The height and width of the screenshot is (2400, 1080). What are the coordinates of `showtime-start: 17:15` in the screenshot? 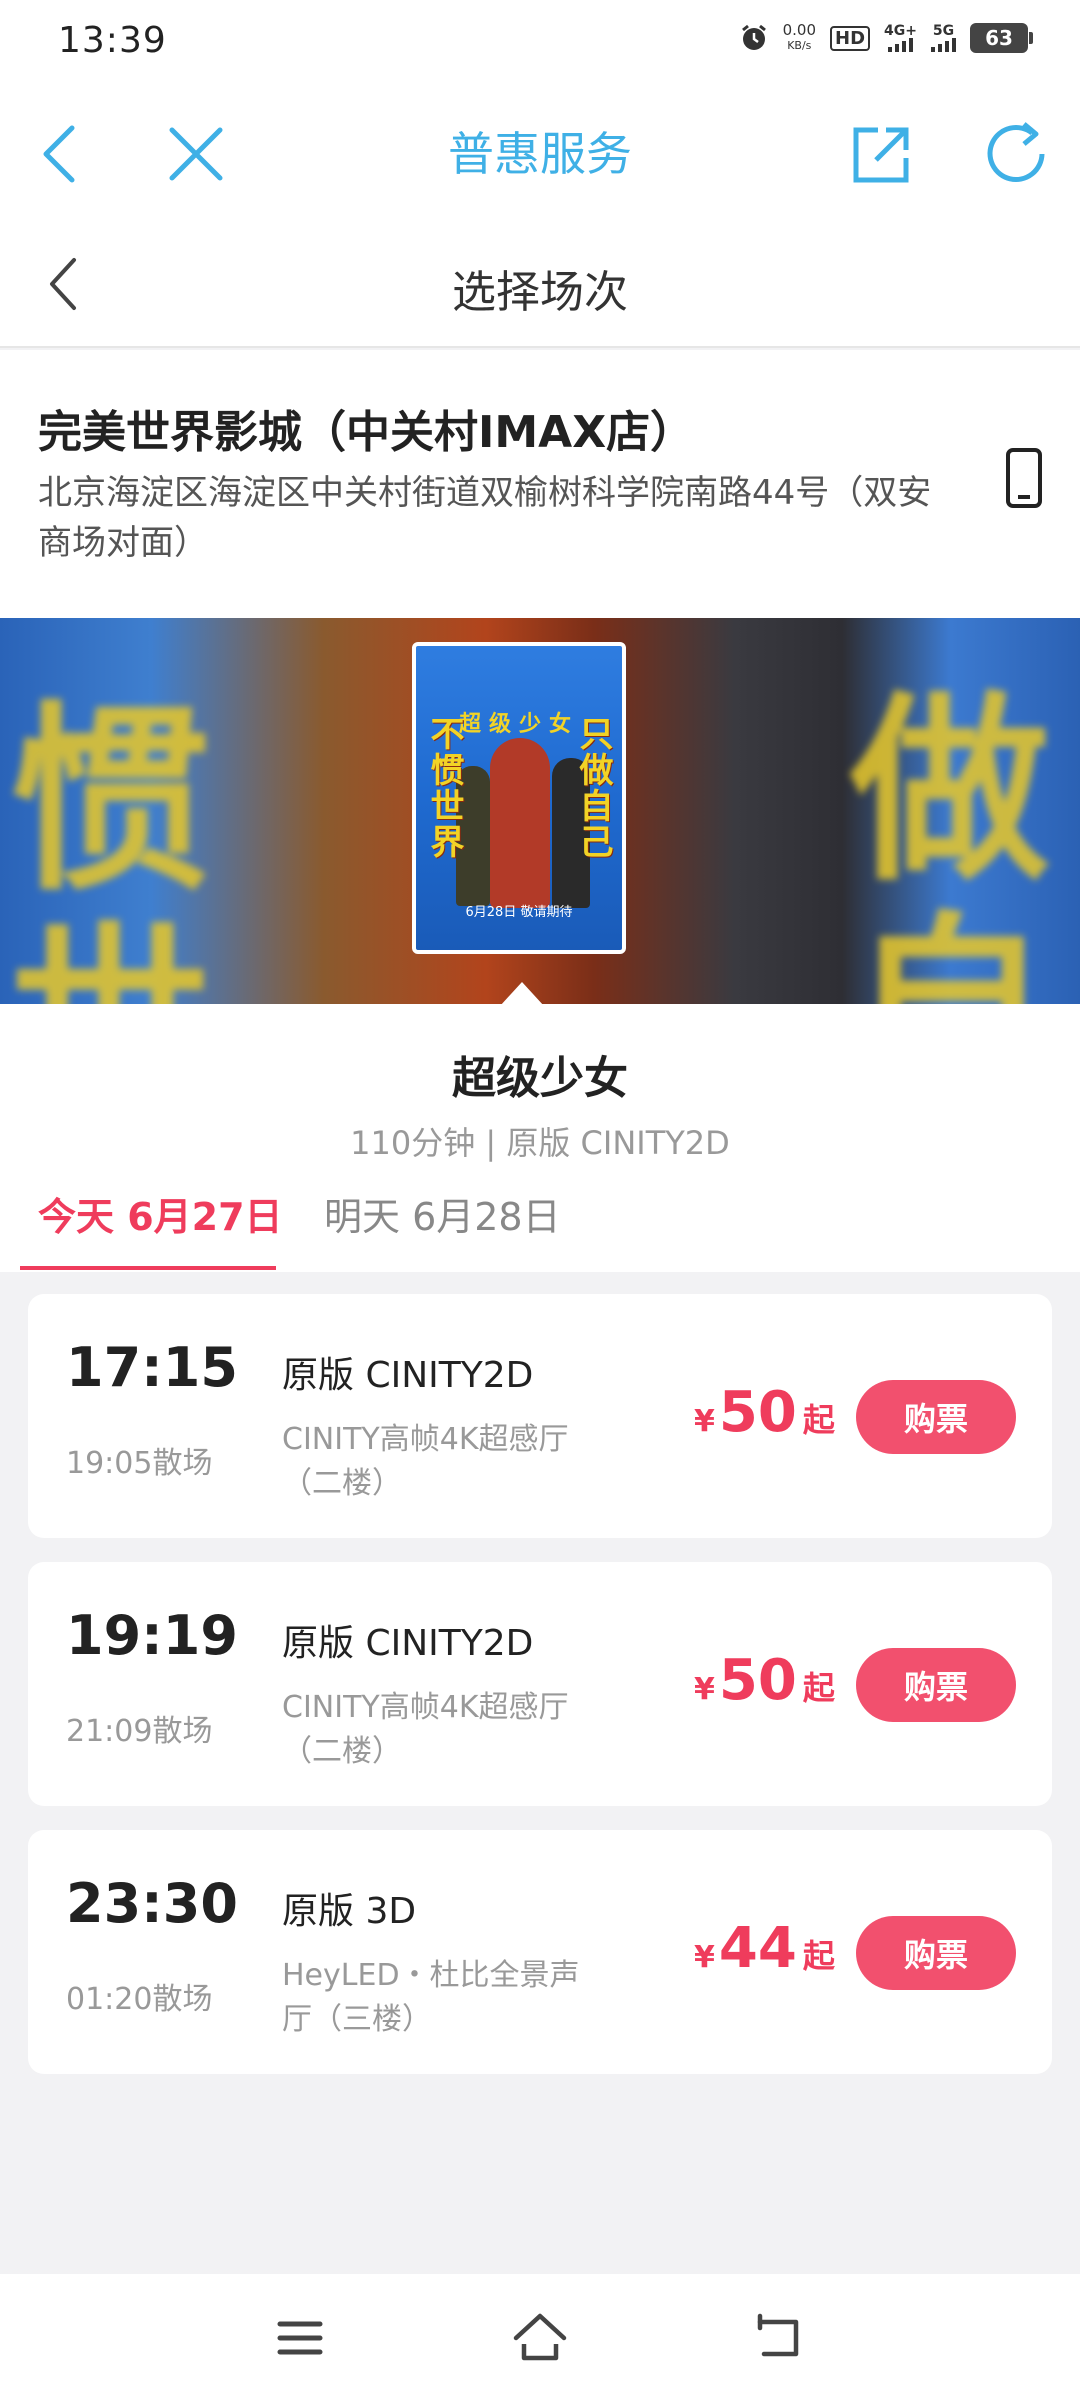 It's located at (152, 1367).